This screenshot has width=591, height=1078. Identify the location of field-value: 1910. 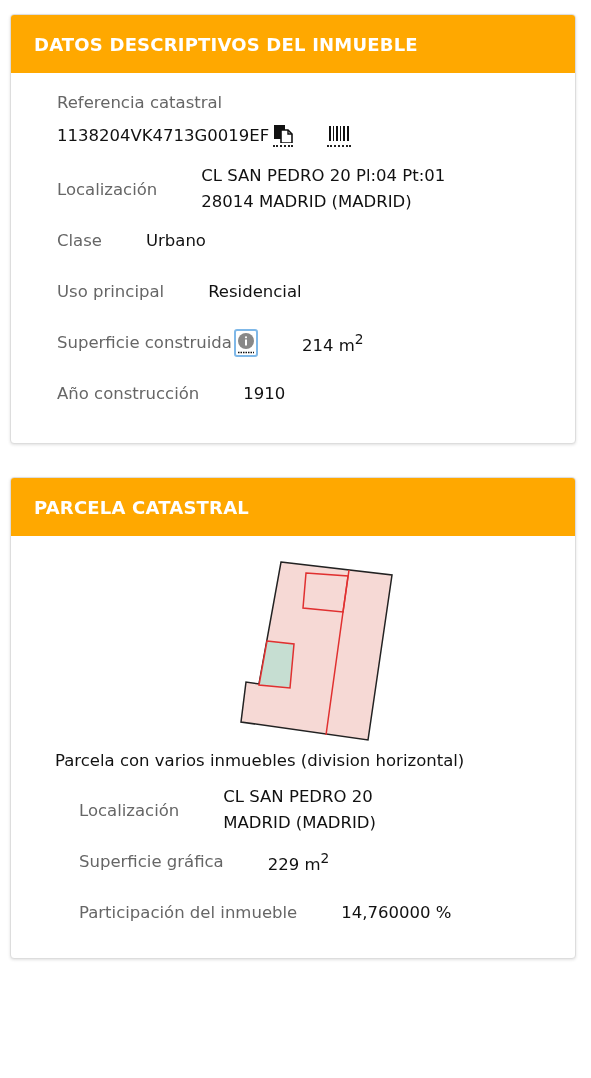
(264, 393).